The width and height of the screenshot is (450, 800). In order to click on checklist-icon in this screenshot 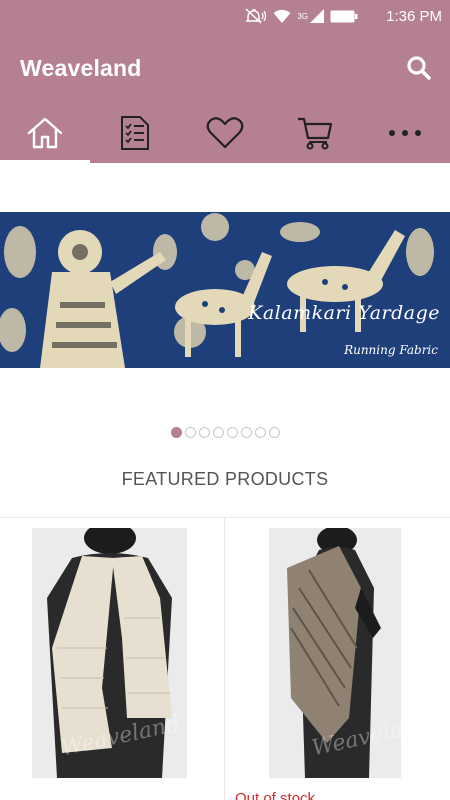, I will do `click(135, 133)`.